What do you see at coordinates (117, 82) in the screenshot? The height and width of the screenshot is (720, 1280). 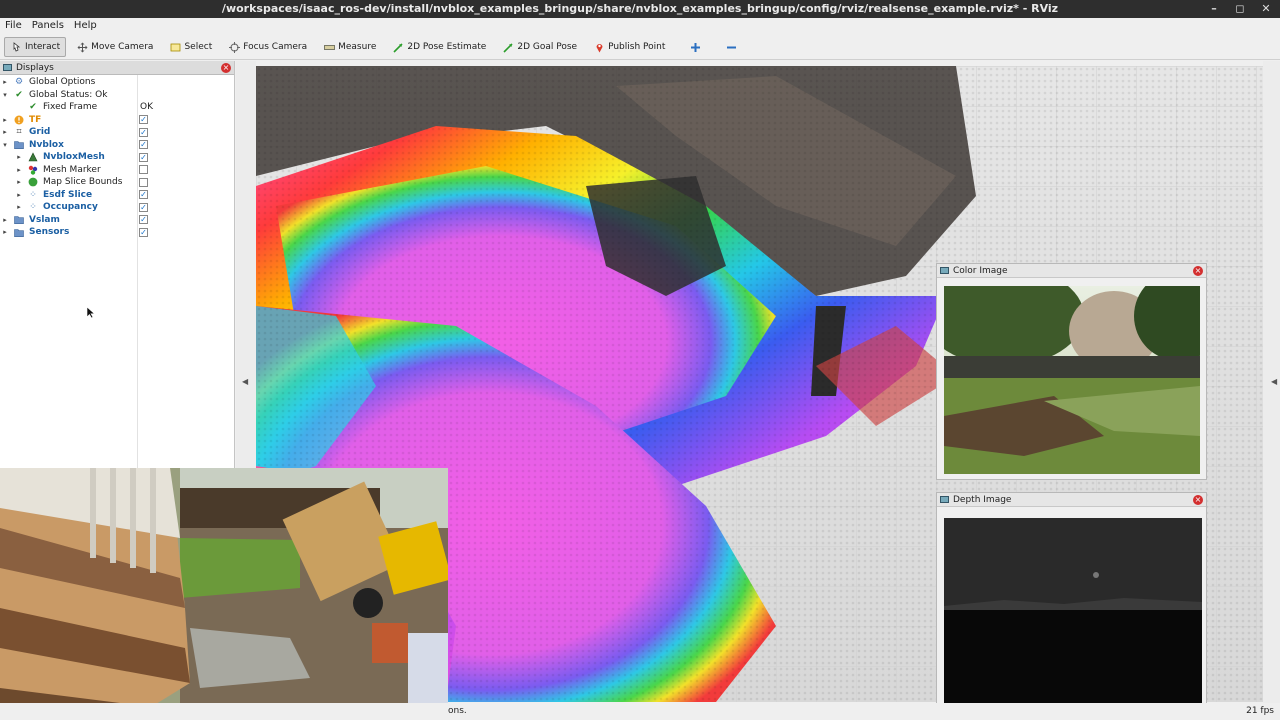 I see `display-row-global-options: ▸ ⚙ Global Options` at bounding box center [117, 82].